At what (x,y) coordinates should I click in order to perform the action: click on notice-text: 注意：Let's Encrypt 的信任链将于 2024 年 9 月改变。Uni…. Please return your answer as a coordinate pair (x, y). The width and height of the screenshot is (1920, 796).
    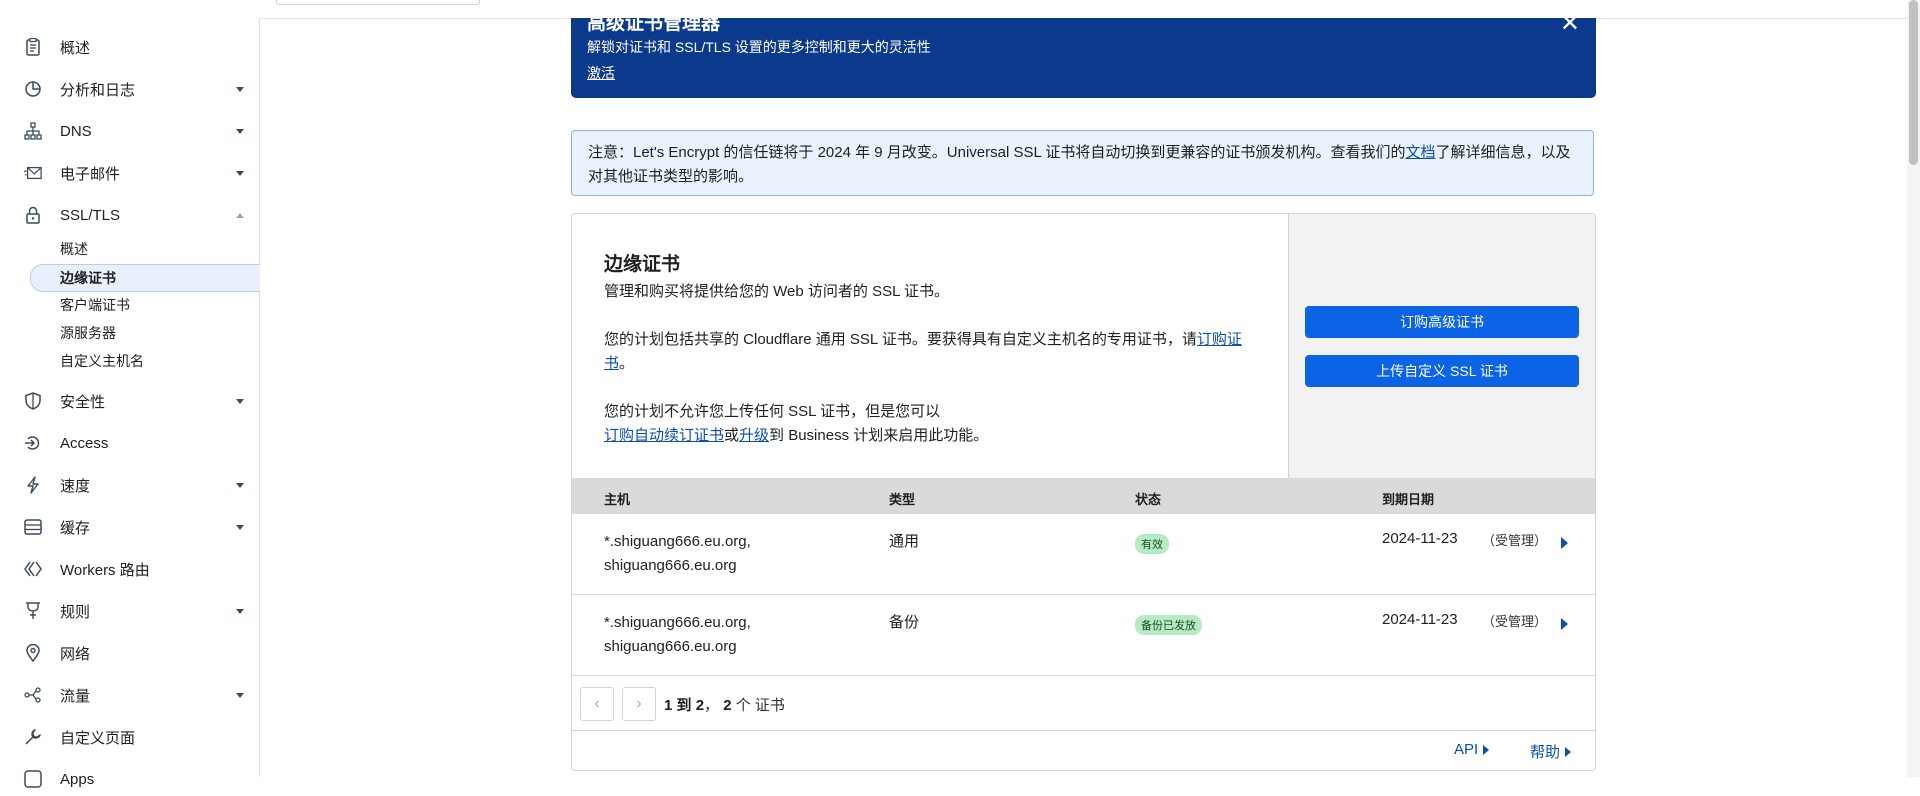
    Looking at the image, I should click on (1083, 165).